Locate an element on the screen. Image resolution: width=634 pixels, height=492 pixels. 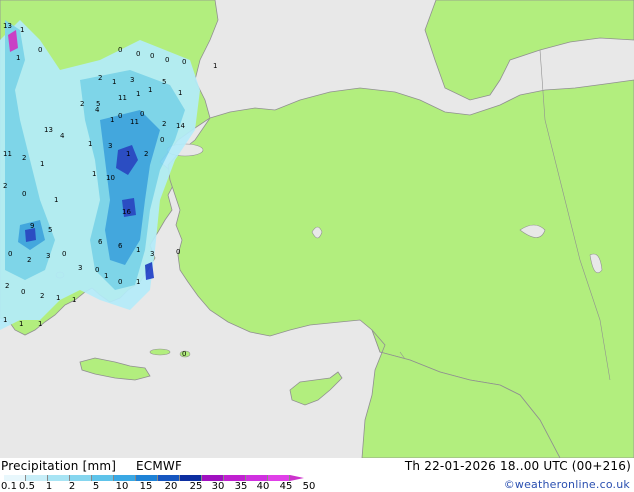
precip-value: 16 is located at coordinates (126, 212).